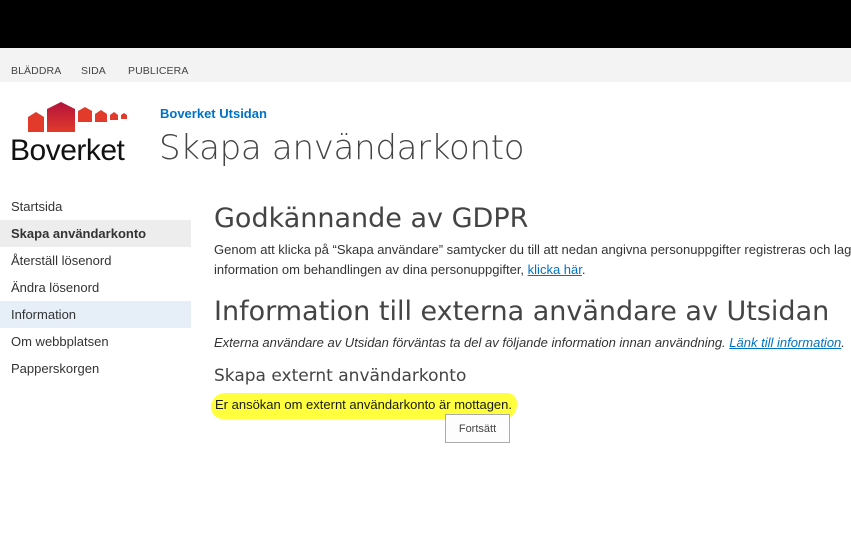  I want to click on ribbon-tab-browse: BLÄDDRA, so click(36, 71).